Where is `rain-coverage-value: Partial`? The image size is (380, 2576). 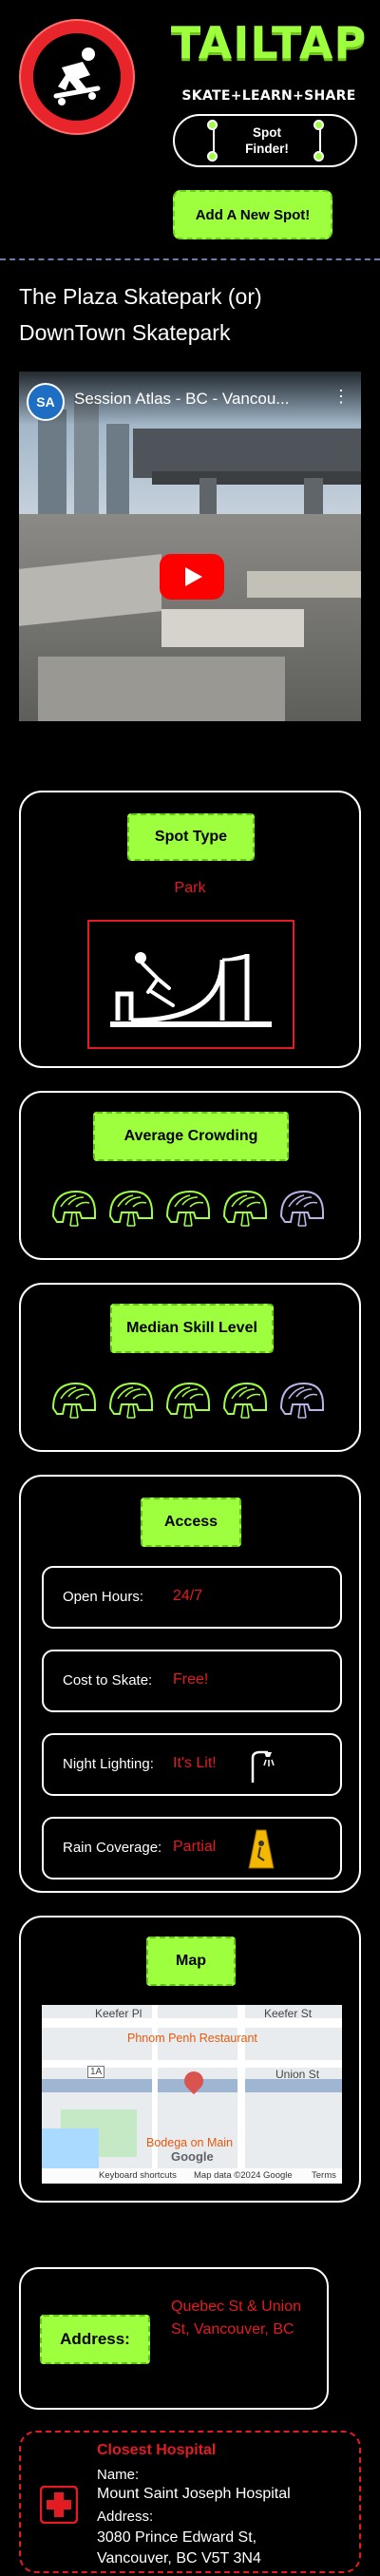 rain-coverage-value: Partial is located at coordinates (195, 1847).